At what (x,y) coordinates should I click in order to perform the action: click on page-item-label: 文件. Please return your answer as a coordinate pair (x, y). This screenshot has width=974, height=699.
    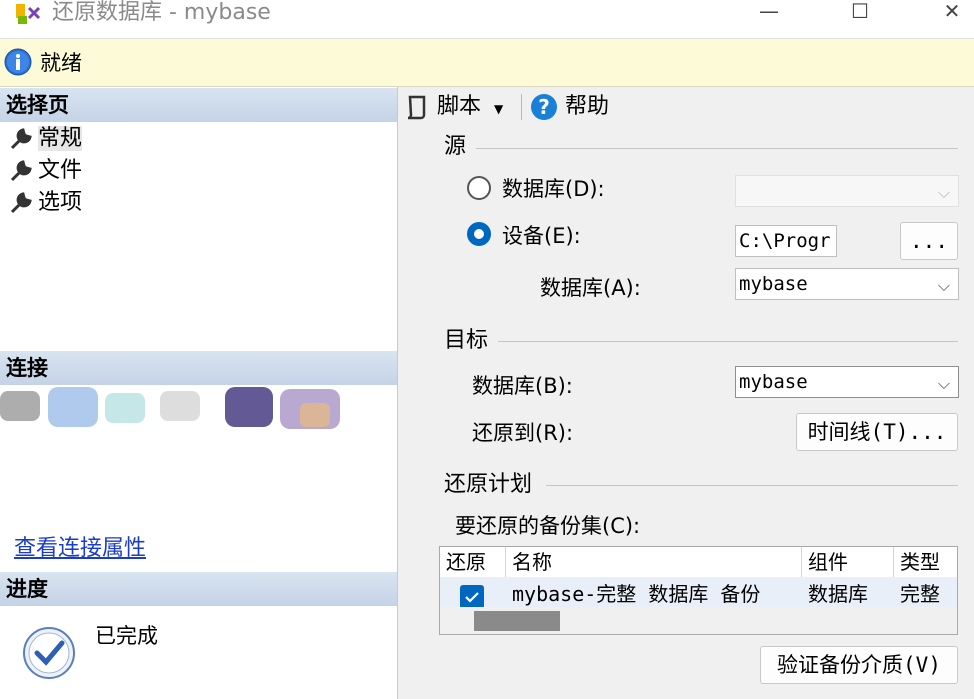
    Looking at the image, I should click on (60, 170).